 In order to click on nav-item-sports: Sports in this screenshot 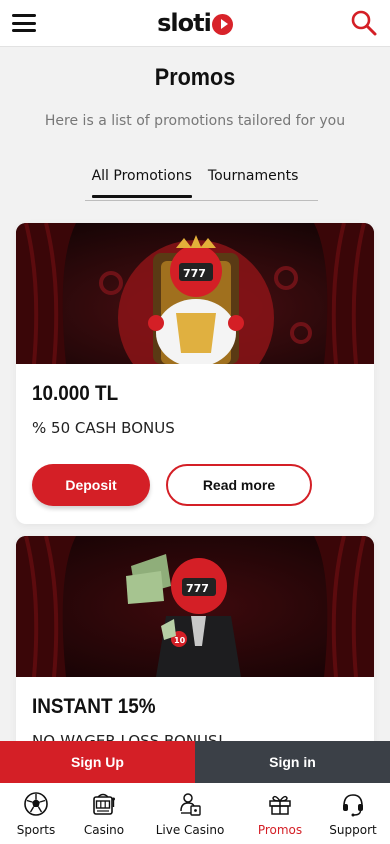, I will do `click(36, 813)`.